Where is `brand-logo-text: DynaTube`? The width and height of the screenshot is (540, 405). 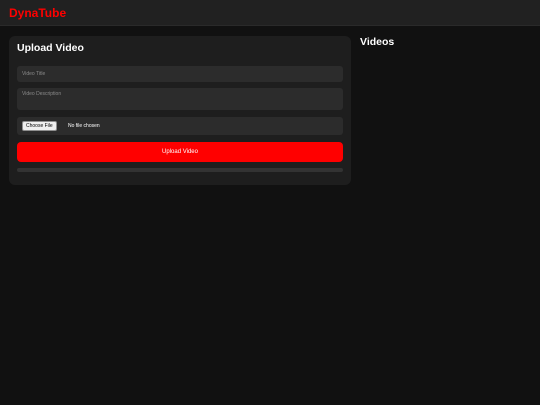 brand-logo-text: DynaTube is located at coordinates (37, 13).